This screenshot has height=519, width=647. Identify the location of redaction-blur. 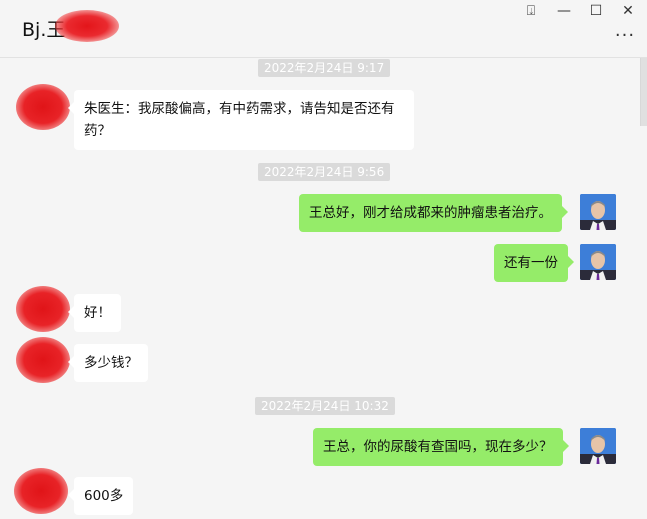
(87, 26).